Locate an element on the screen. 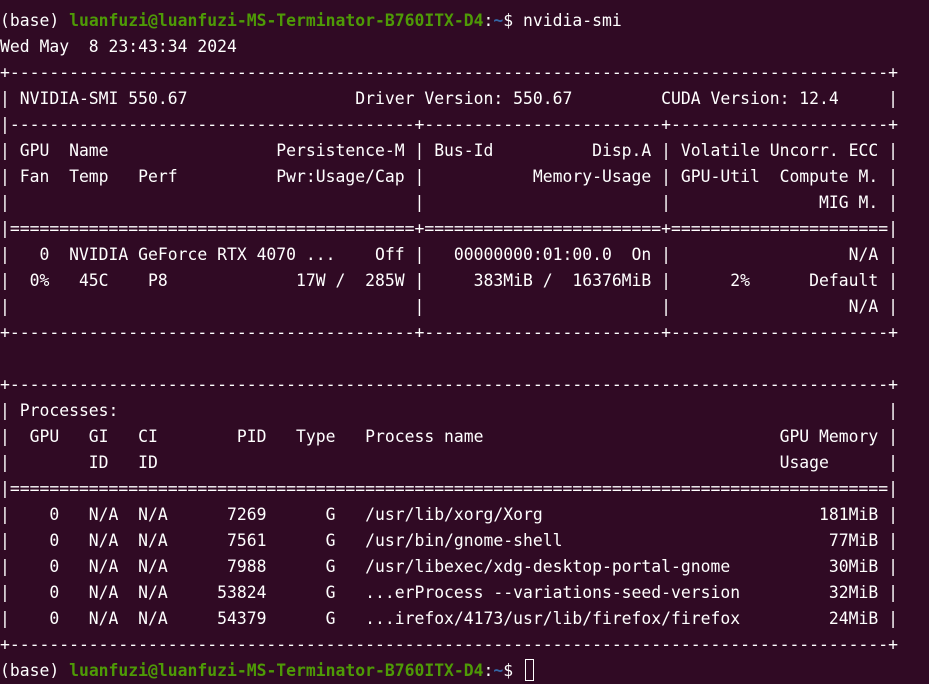 The image size is (929, 684). text-cursor is located at coordinates (530, 670).